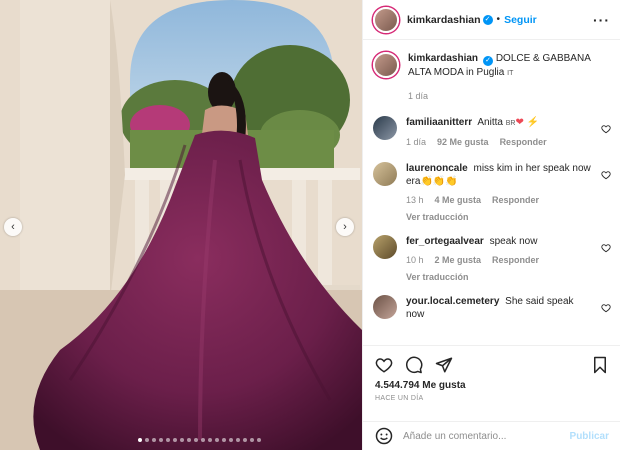 The width and height of the screenshot is (620, 450). What do you see at coordinates (600, 365) in the screenshot?
I see `bookmark-icon` at bounding box center [600, 365].